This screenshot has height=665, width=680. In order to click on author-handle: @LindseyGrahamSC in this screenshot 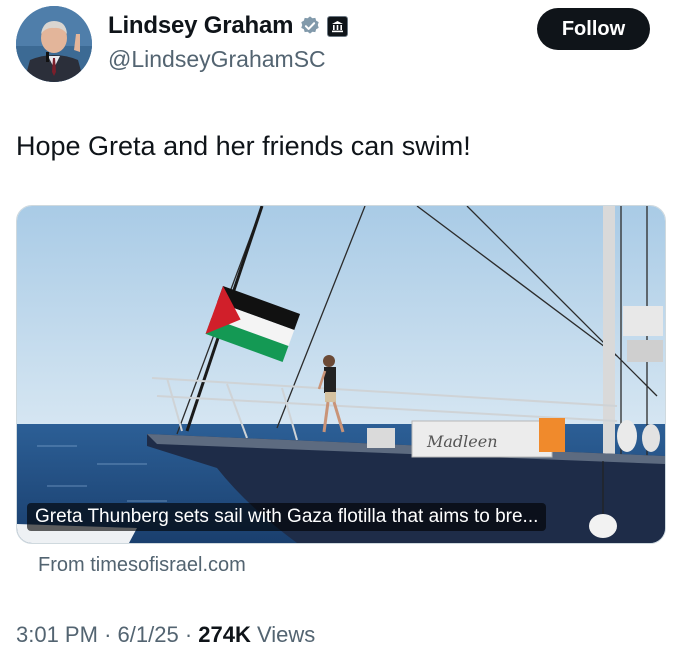, I will do `click(217, 59)`.